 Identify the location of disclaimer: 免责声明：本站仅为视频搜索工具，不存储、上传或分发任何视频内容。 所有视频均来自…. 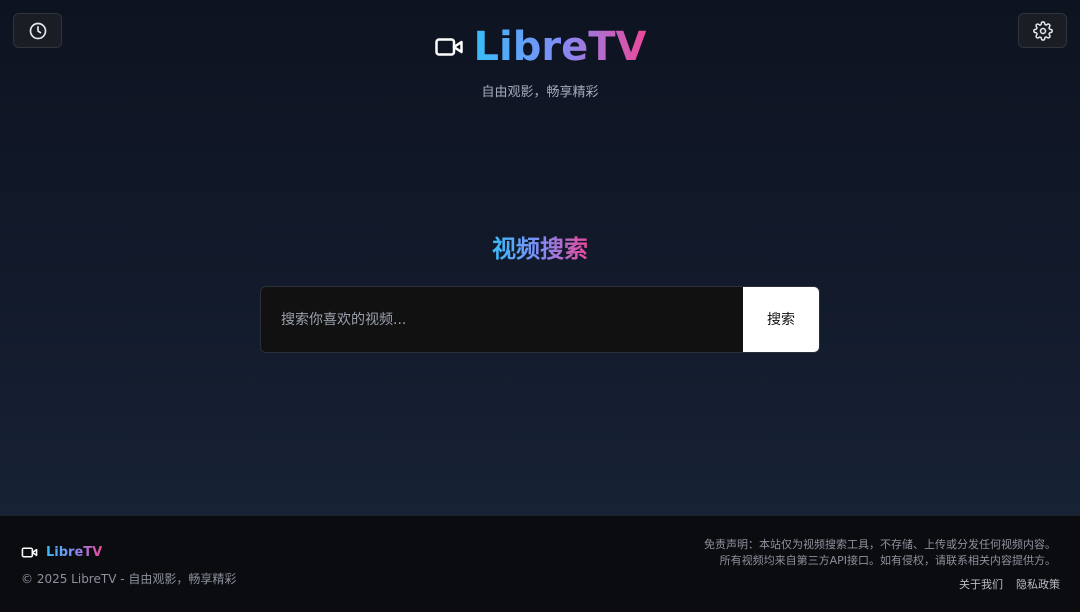
(880, 553).